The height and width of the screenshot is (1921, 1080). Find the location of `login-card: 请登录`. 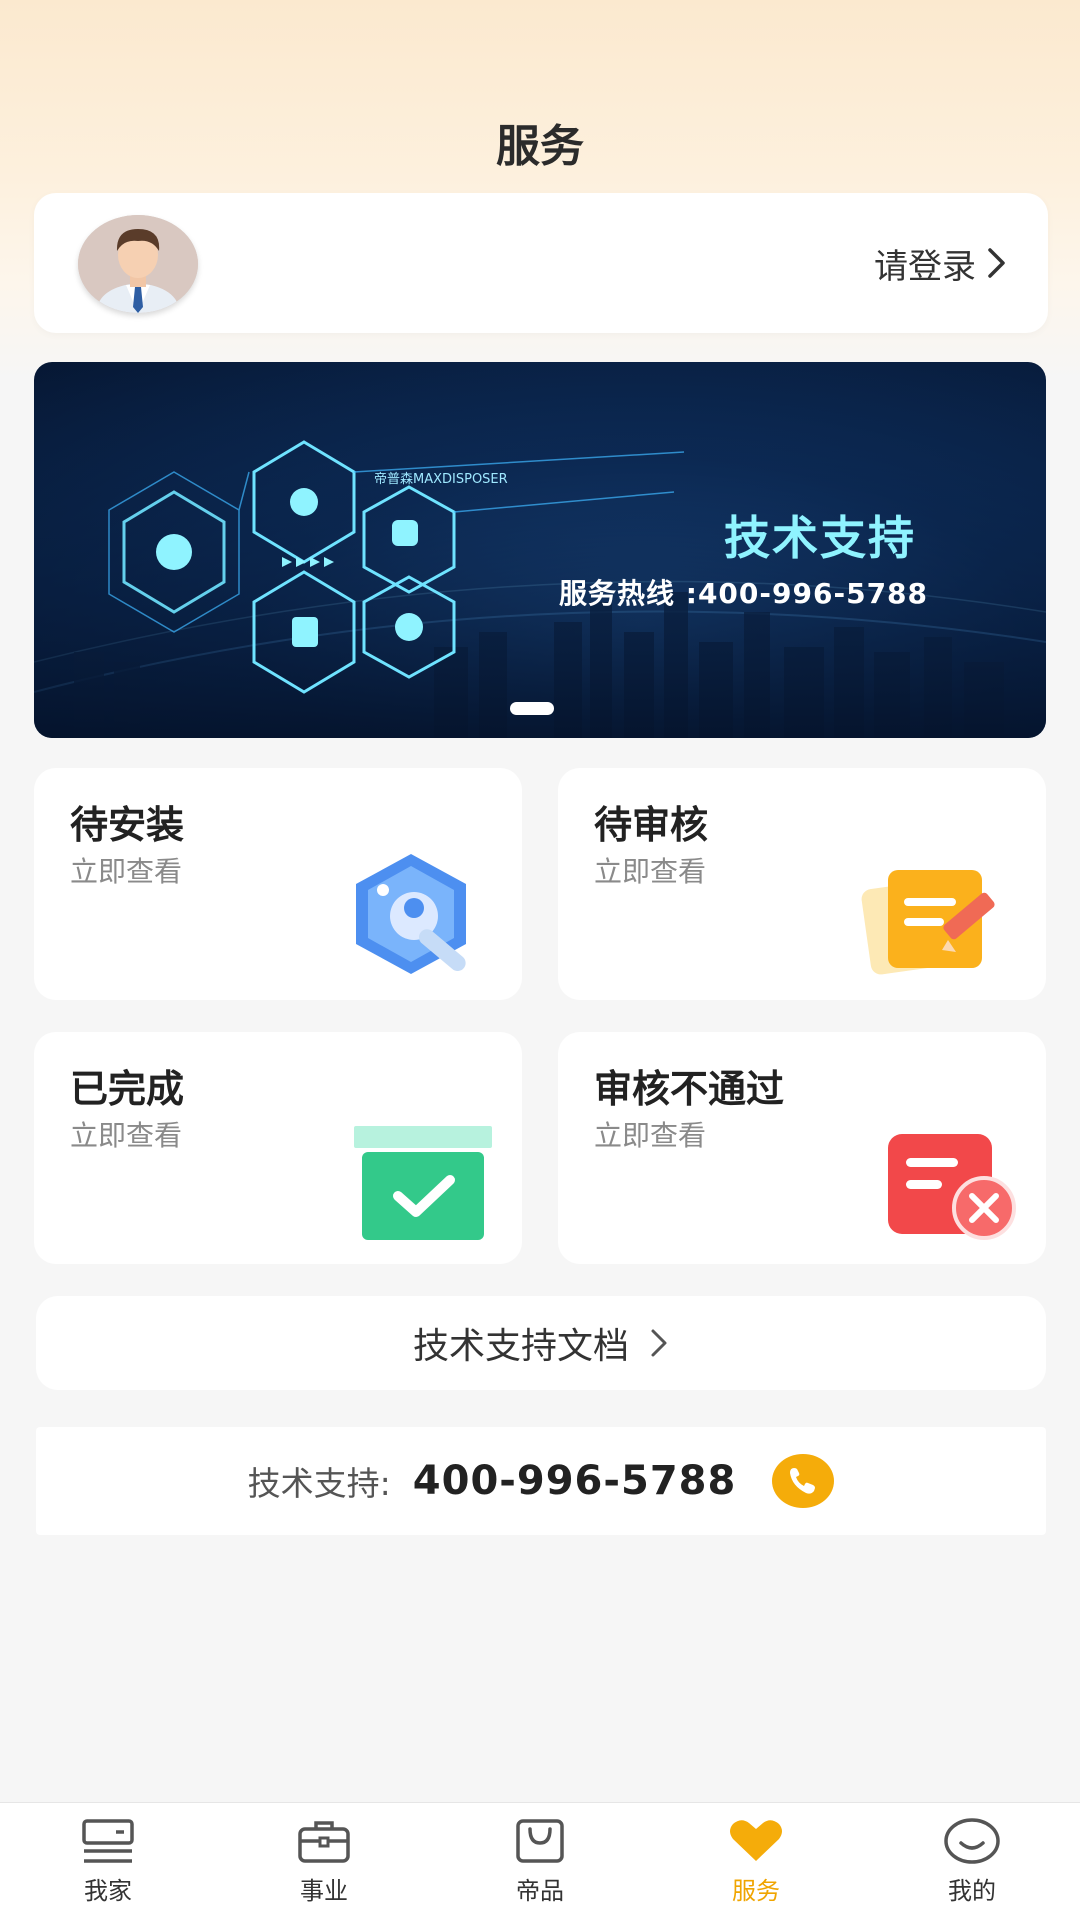

login-card: 请登录 is located at coordinates (541, 263).